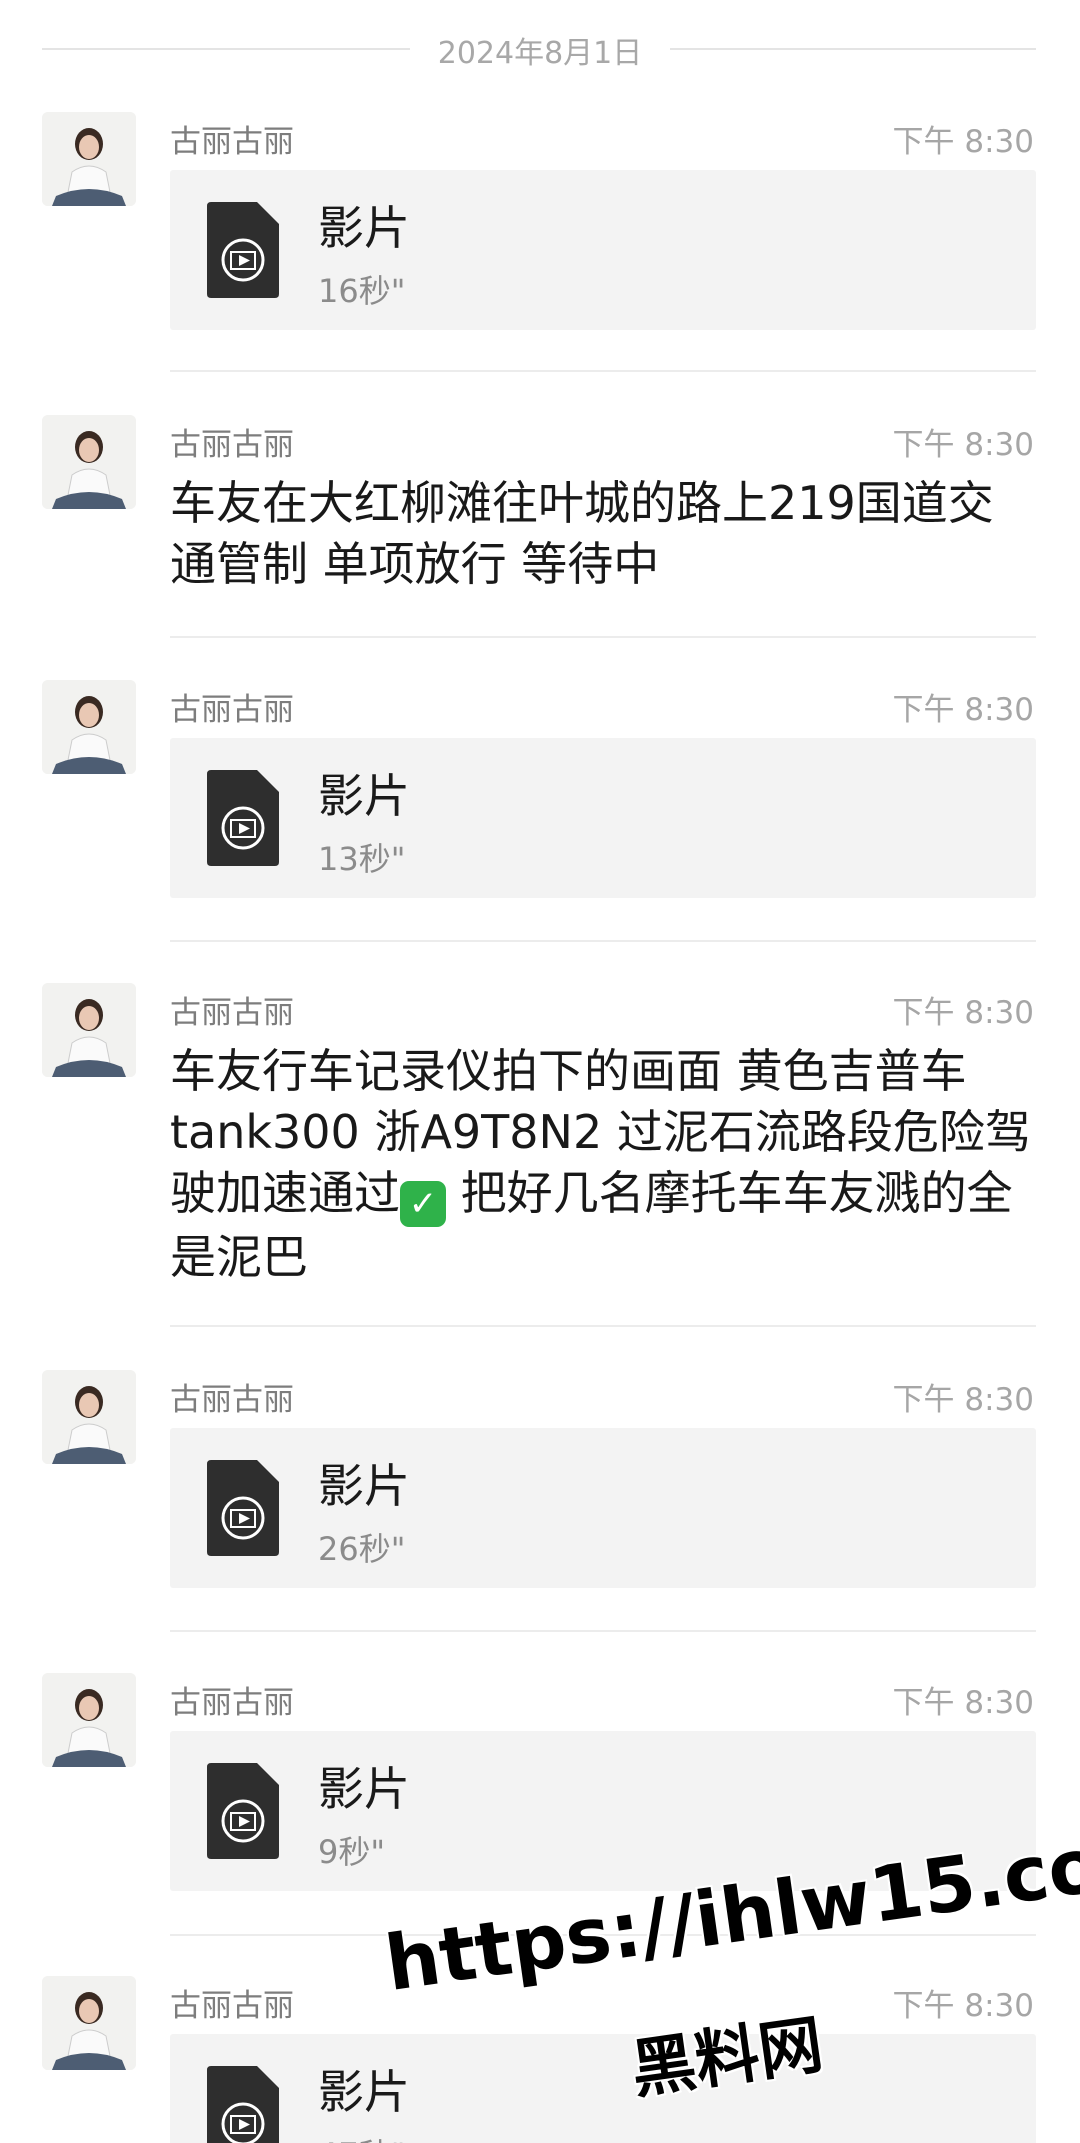 Image resolution: width=1080 pixels, height=2143 pixels. I want to click on chat-message: 古丽古丽 下午 8:30 影片 9秒", so click(540, 1788).